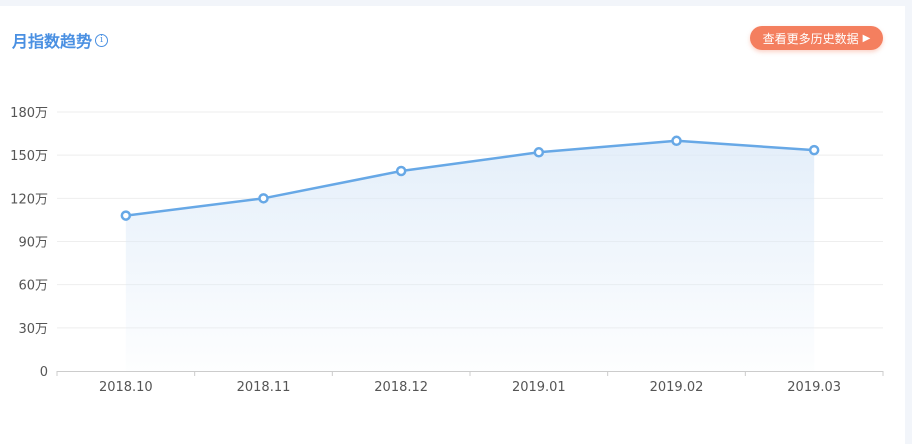 This screenshot has width=912, height=444. I want to click on y-tick-label: 60万, so click(33, 286).